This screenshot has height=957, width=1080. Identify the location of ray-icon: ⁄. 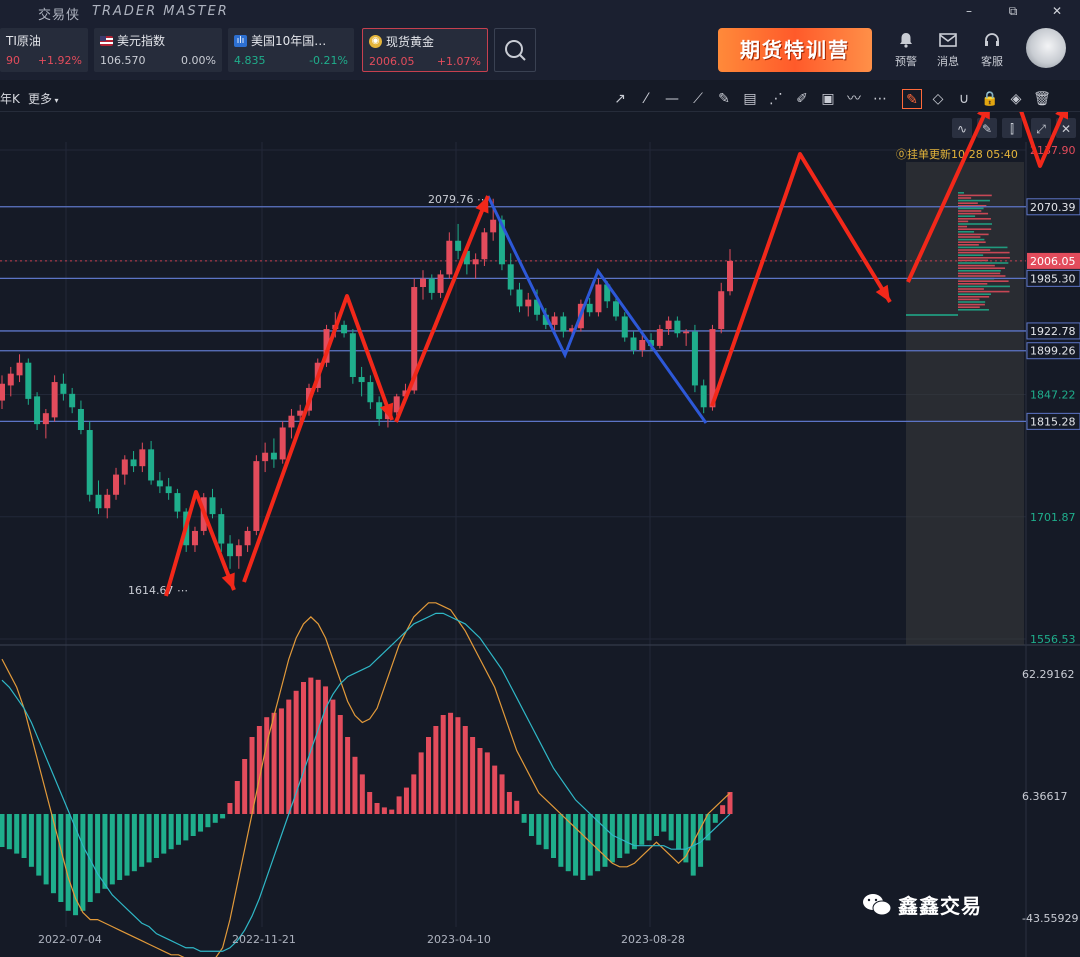
(646, 99).